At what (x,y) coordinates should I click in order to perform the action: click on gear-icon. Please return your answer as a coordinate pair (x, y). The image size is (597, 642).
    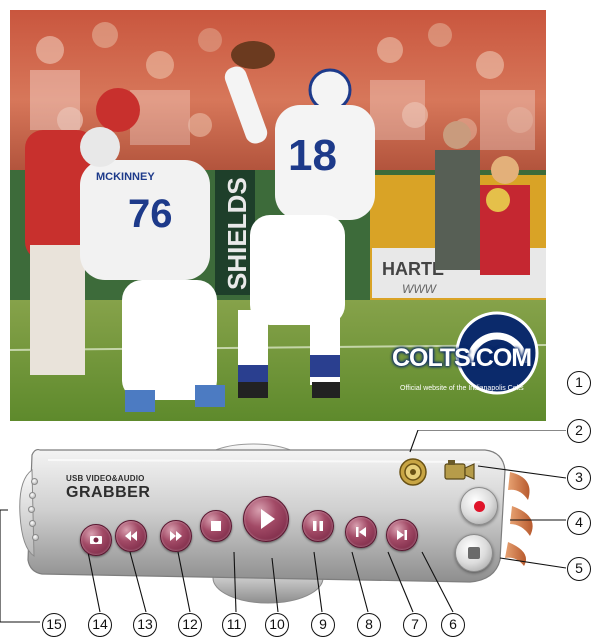
    Looking at the image, I should click on (413, 472).